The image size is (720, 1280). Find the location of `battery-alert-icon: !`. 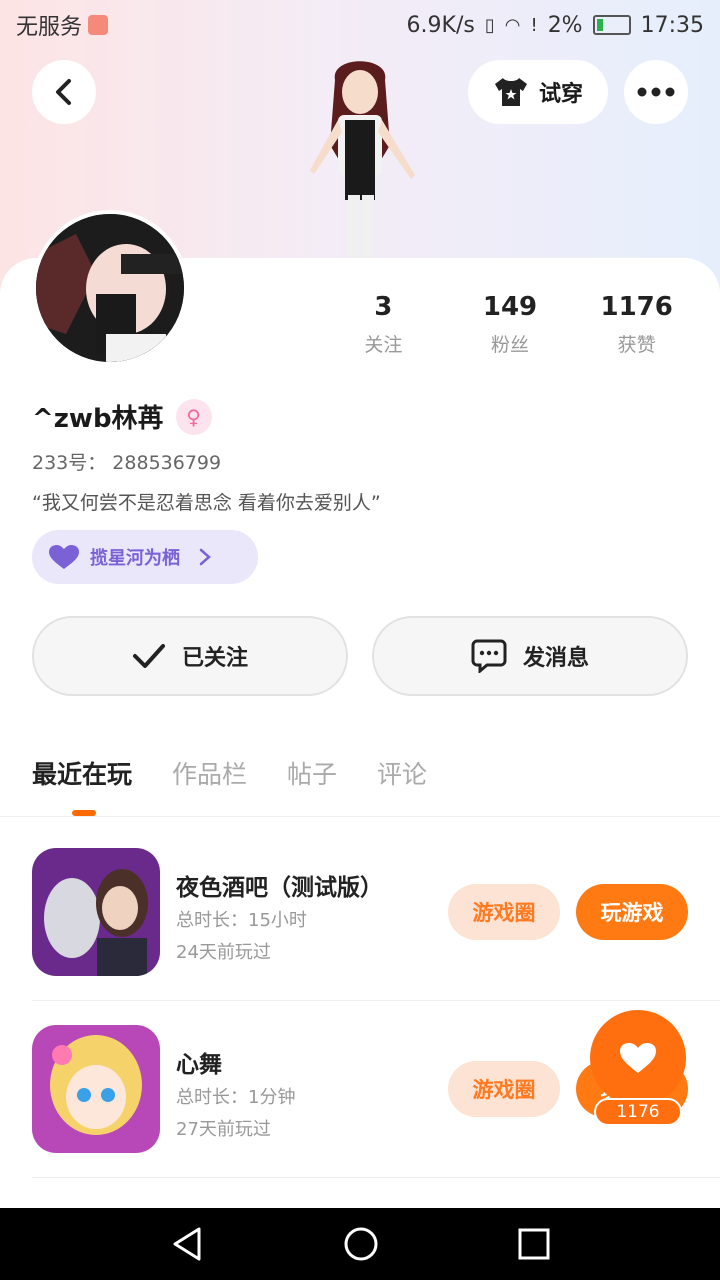

battery-alert-icon: ! is located at coordinates (534, 25).